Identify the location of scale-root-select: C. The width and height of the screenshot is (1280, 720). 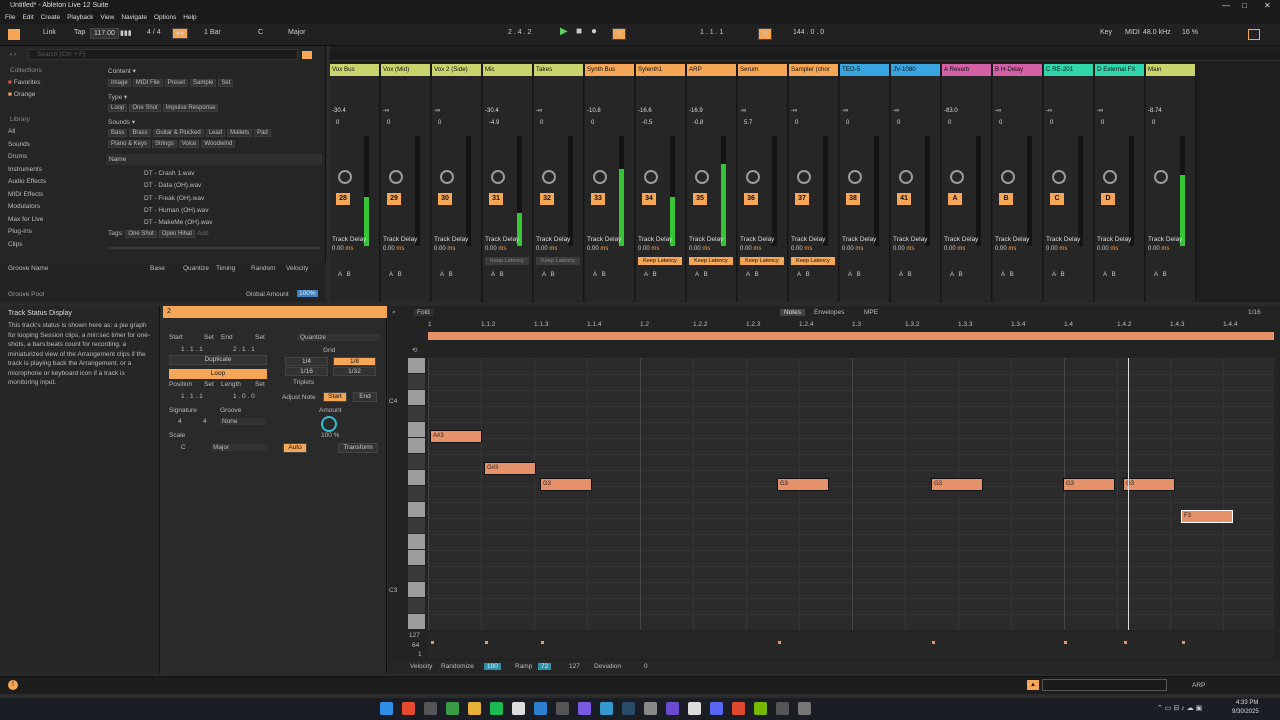
(183, 447).